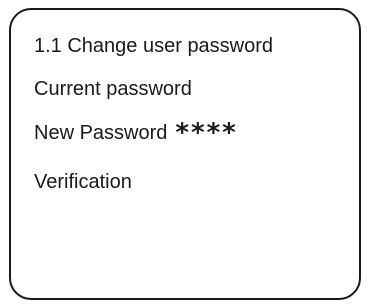 This screenshot has height=305, width=367. Describe the element at coordinates (101, 133) in the screenshot. I see `new-password-label: New Password` at that location.